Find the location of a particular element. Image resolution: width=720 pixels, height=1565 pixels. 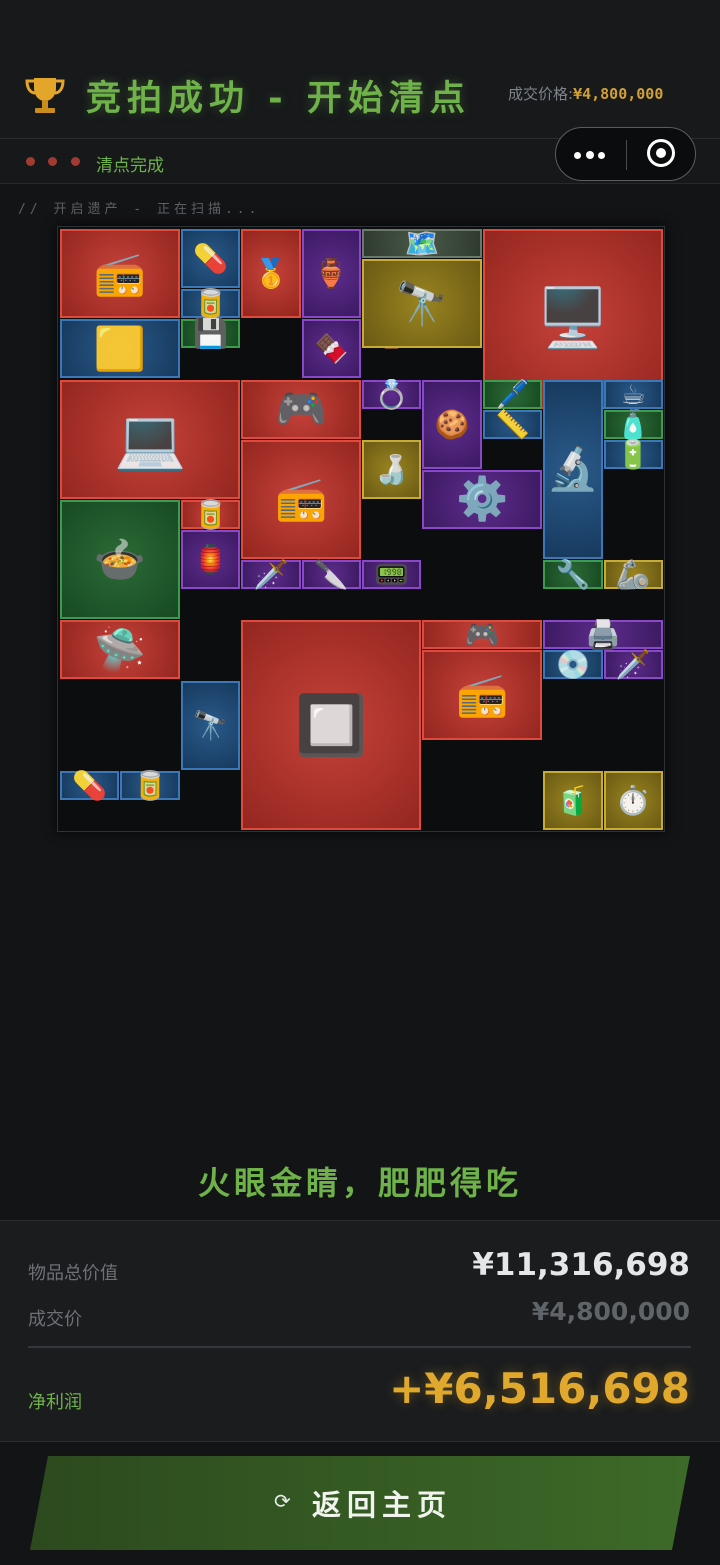

mini-program-capsule is located at coordinates (625, 154).